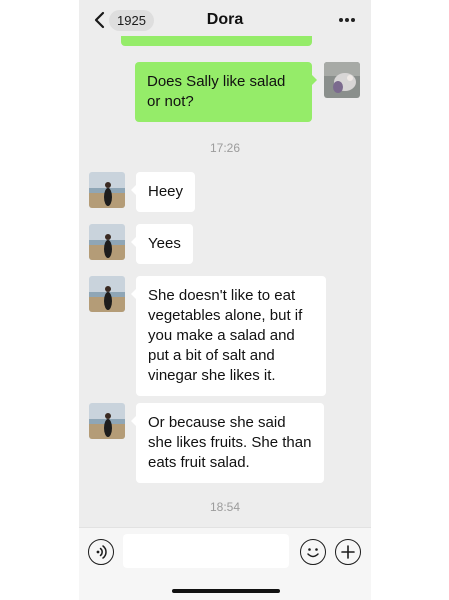 The height and width of the screenshot is (600, 449). What do you see at coordinates (101, 552) in the screenshot?
I see `voice-icon` at bounding box center [101, 552].